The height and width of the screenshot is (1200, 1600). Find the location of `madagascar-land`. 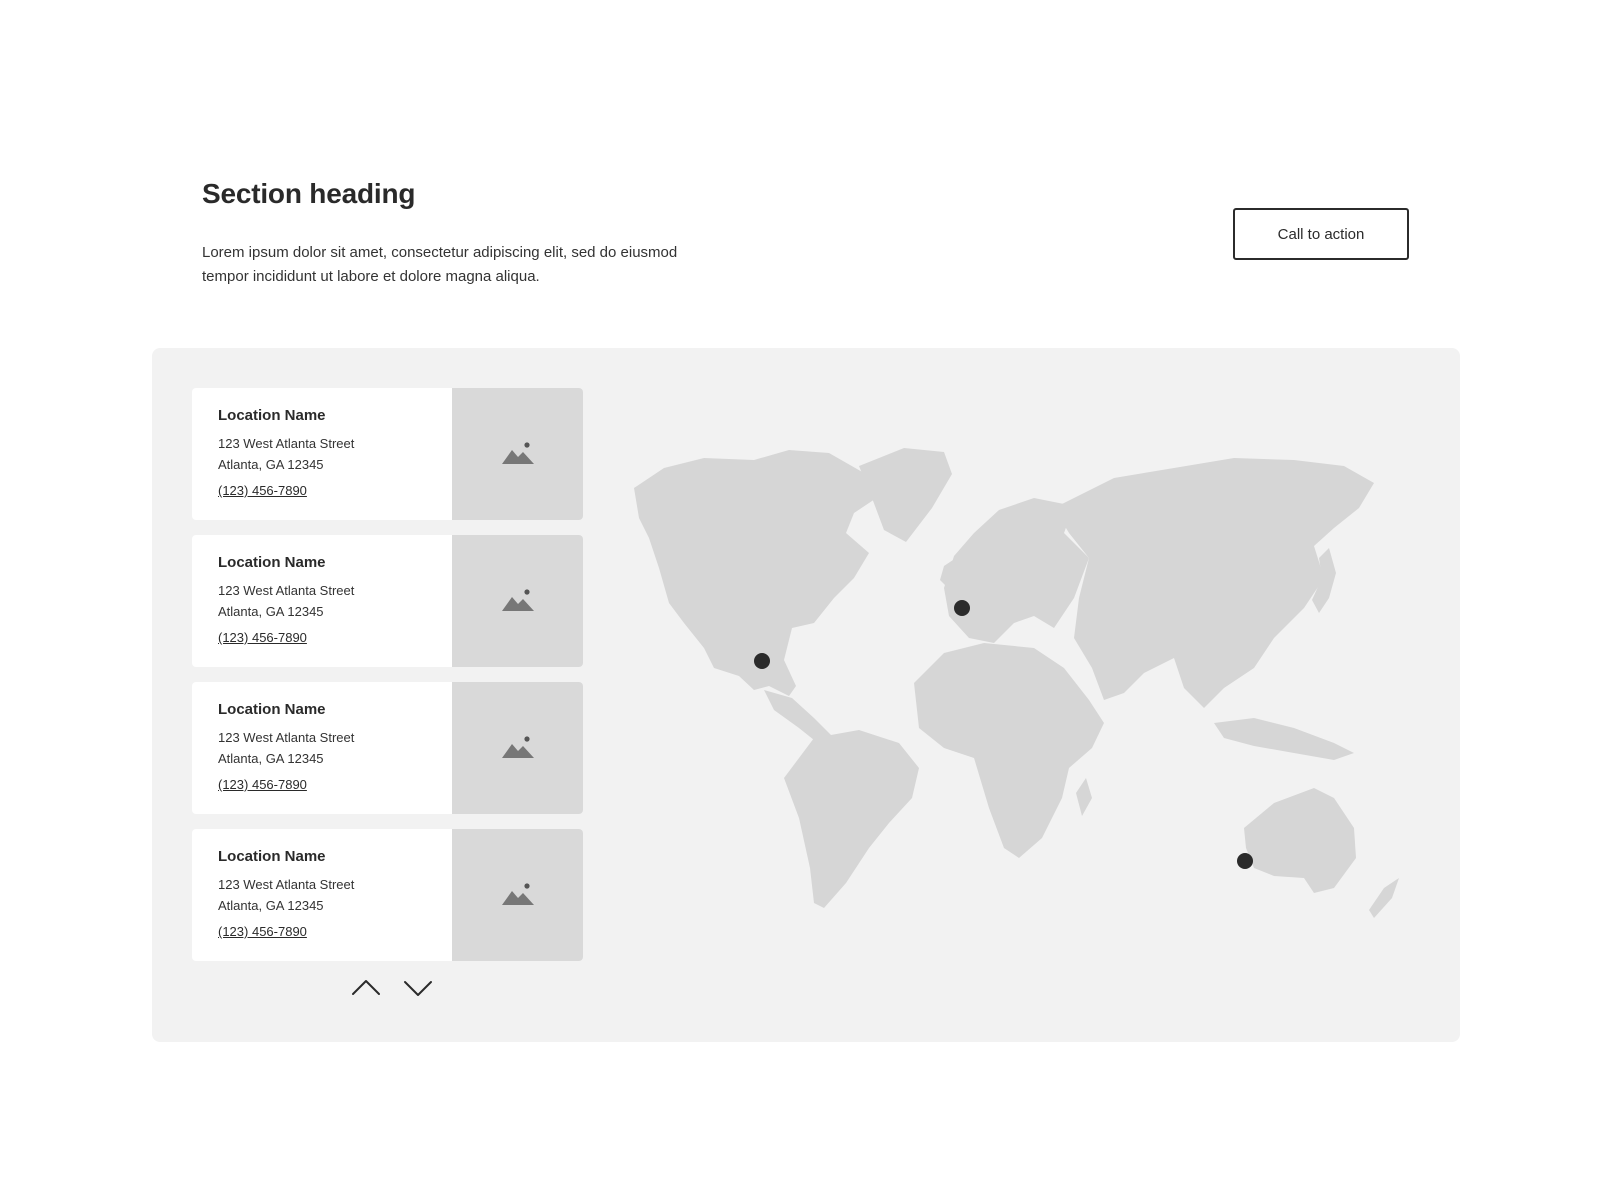

madagascar-land is located at coordinates (1084, 797).